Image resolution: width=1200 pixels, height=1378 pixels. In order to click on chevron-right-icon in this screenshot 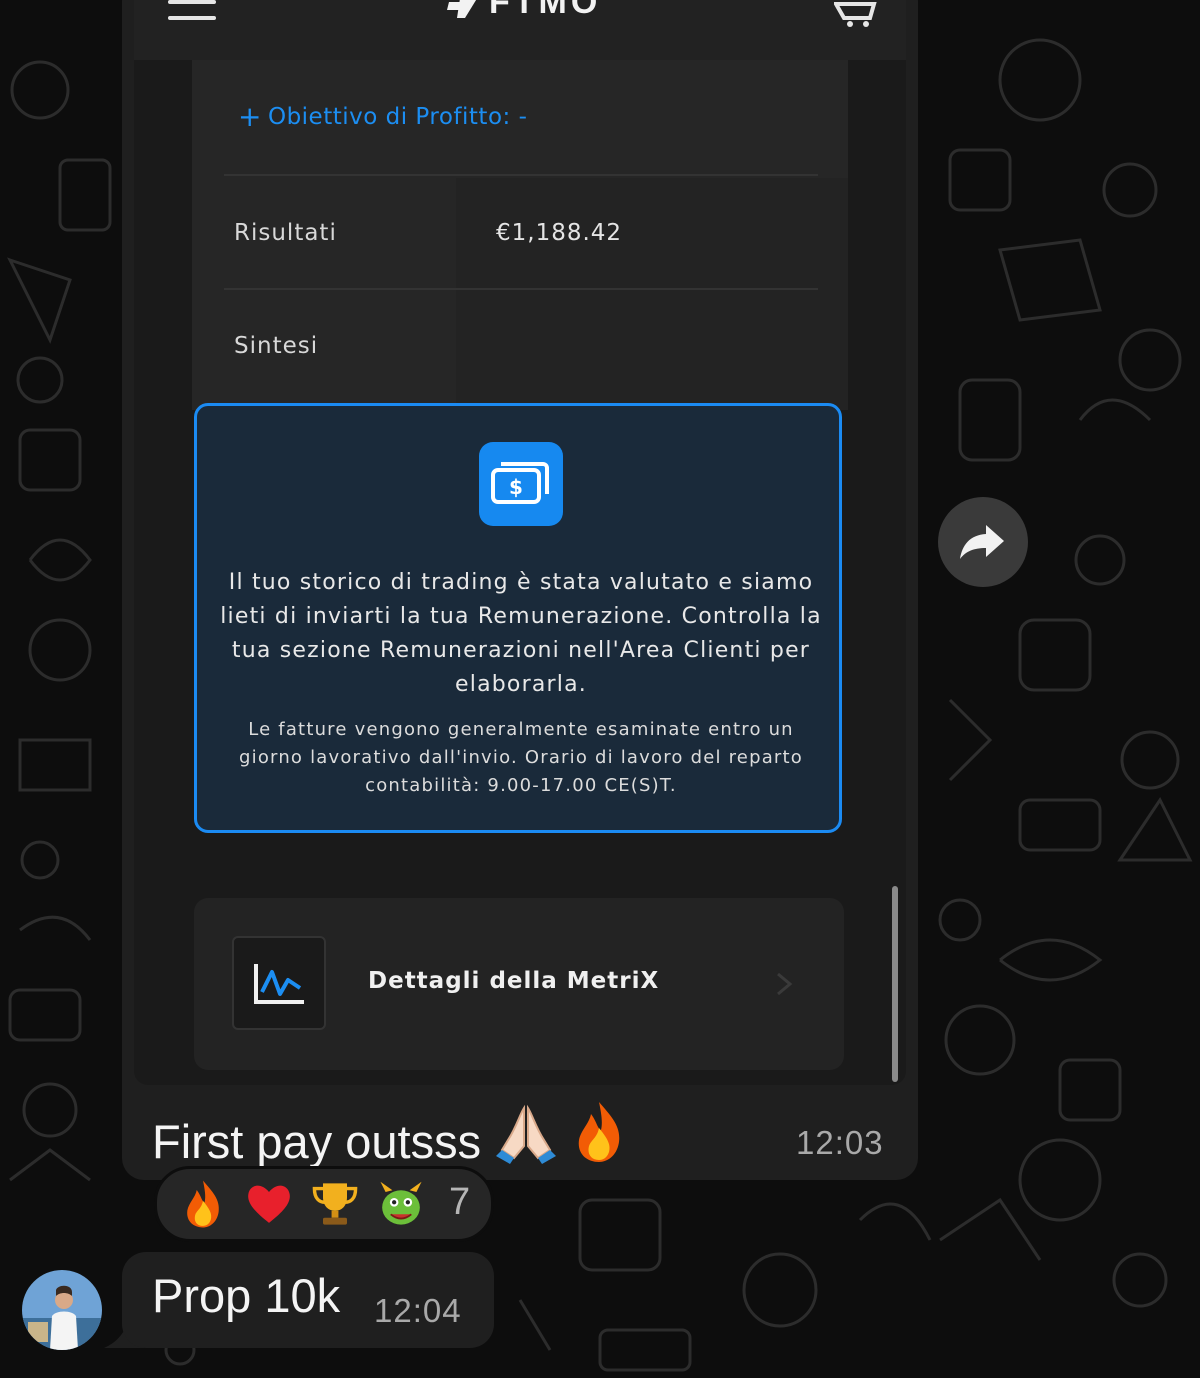, I will do `click(785, 984)`.